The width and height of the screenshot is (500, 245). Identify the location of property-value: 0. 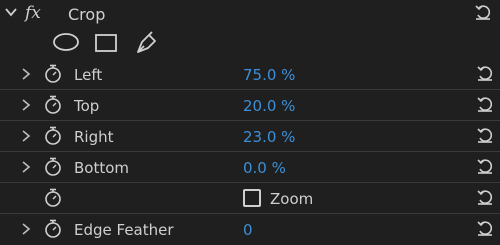
(248, 230).